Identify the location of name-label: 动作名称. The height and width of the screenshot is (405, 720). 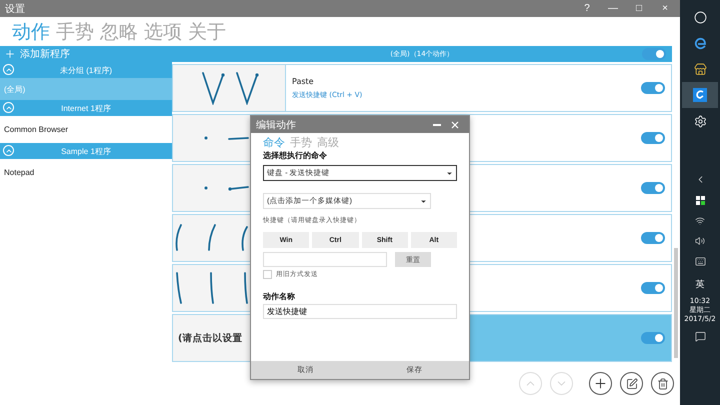
(279, 296).